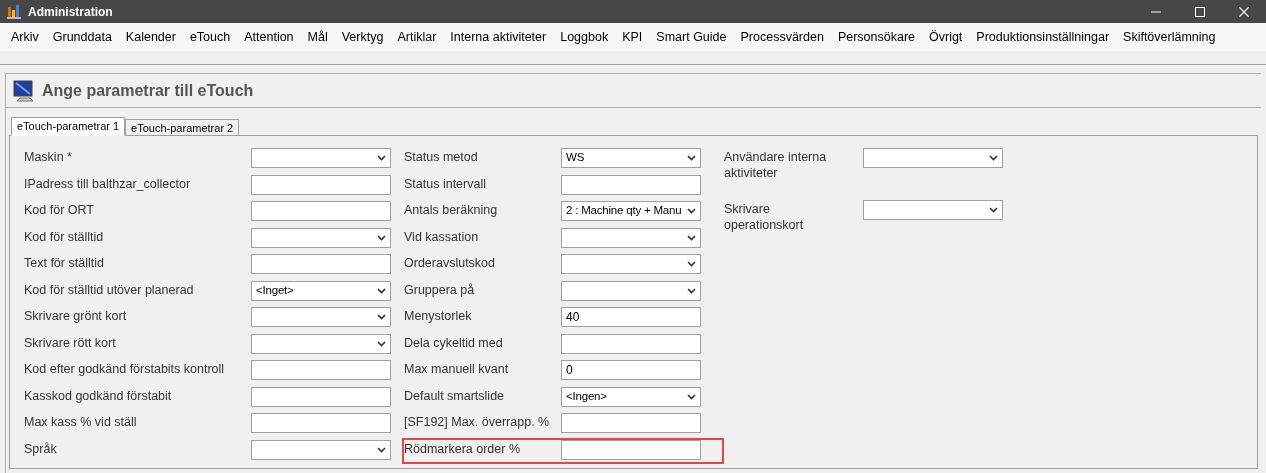 The width and height of the screenshot is (1266, 473). I want to click on field-label: Kasskod godkänd förstabit, so click(98, 395).